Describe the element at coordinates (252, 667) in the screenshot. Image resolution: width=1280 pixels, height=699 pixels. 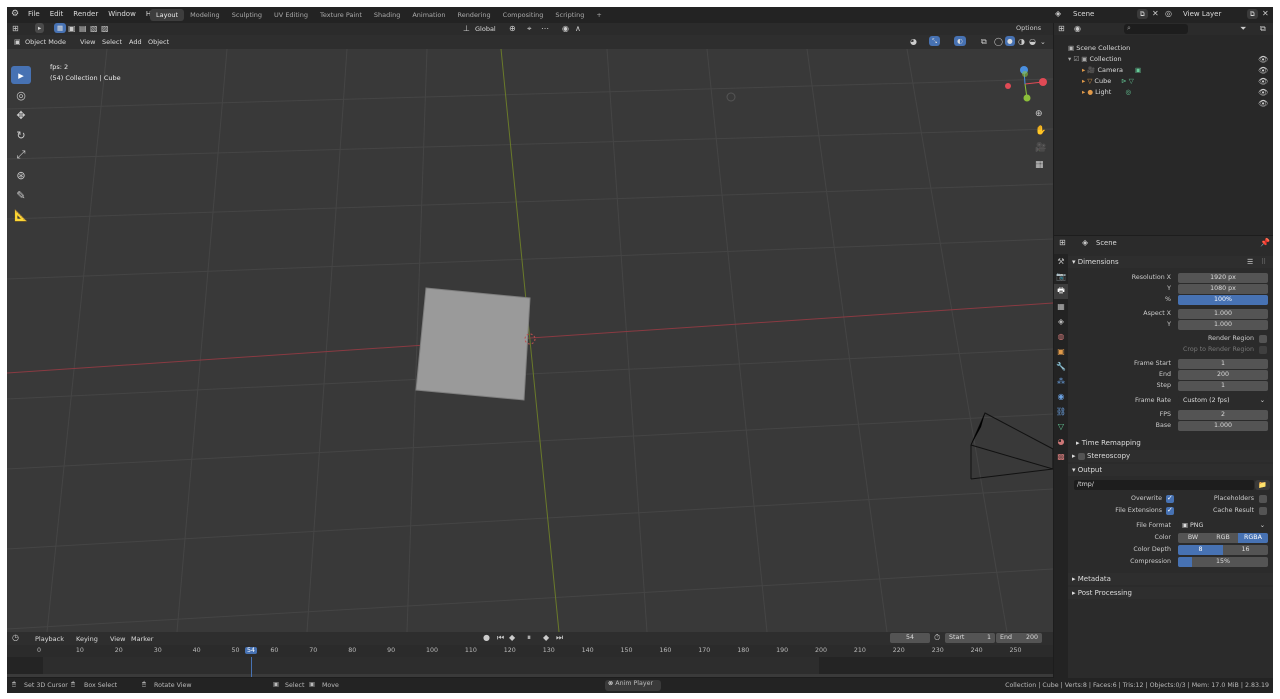
I see `playhead-line` at that location.